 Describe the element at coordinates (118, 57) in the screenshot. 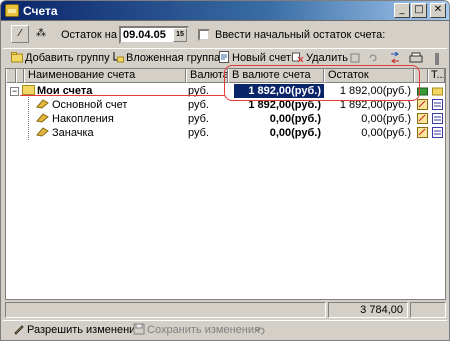

I see `nested-folder-icon` at that location.